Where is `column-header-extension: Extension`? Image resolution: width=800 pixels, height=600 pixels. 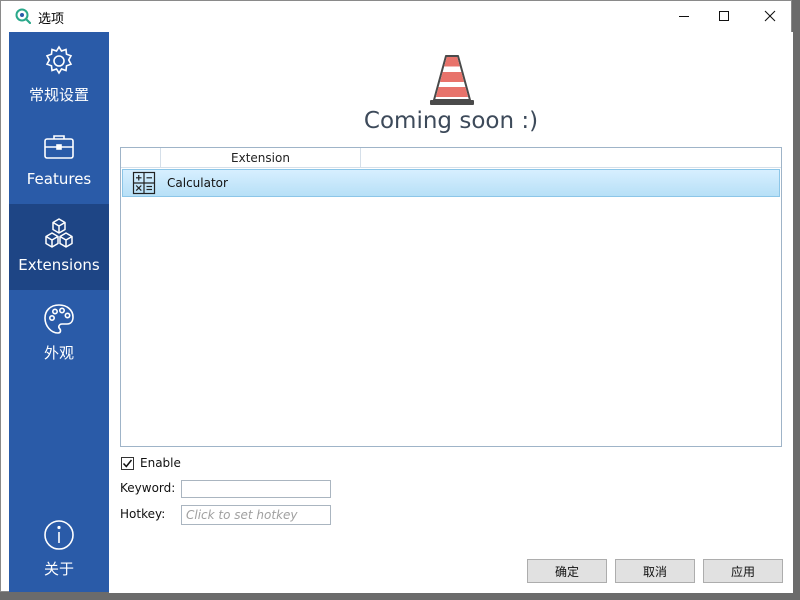
column-header-extension: Extension is located at coordinates (261, 158).